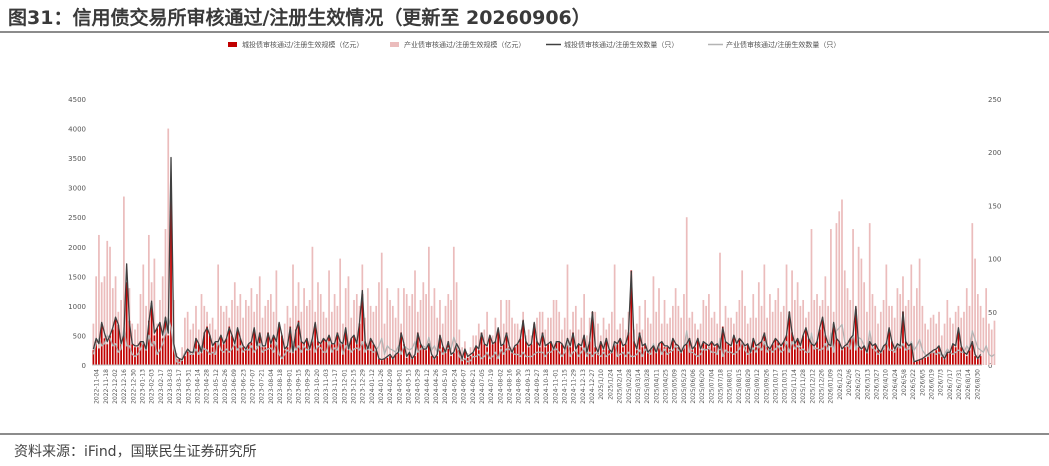 The image size is (1049, 466). What do you see at coordinates (161, 386) in the screenshot?
I see `x-tick-label: 2023-02-17` at bounding box center [161, 386].